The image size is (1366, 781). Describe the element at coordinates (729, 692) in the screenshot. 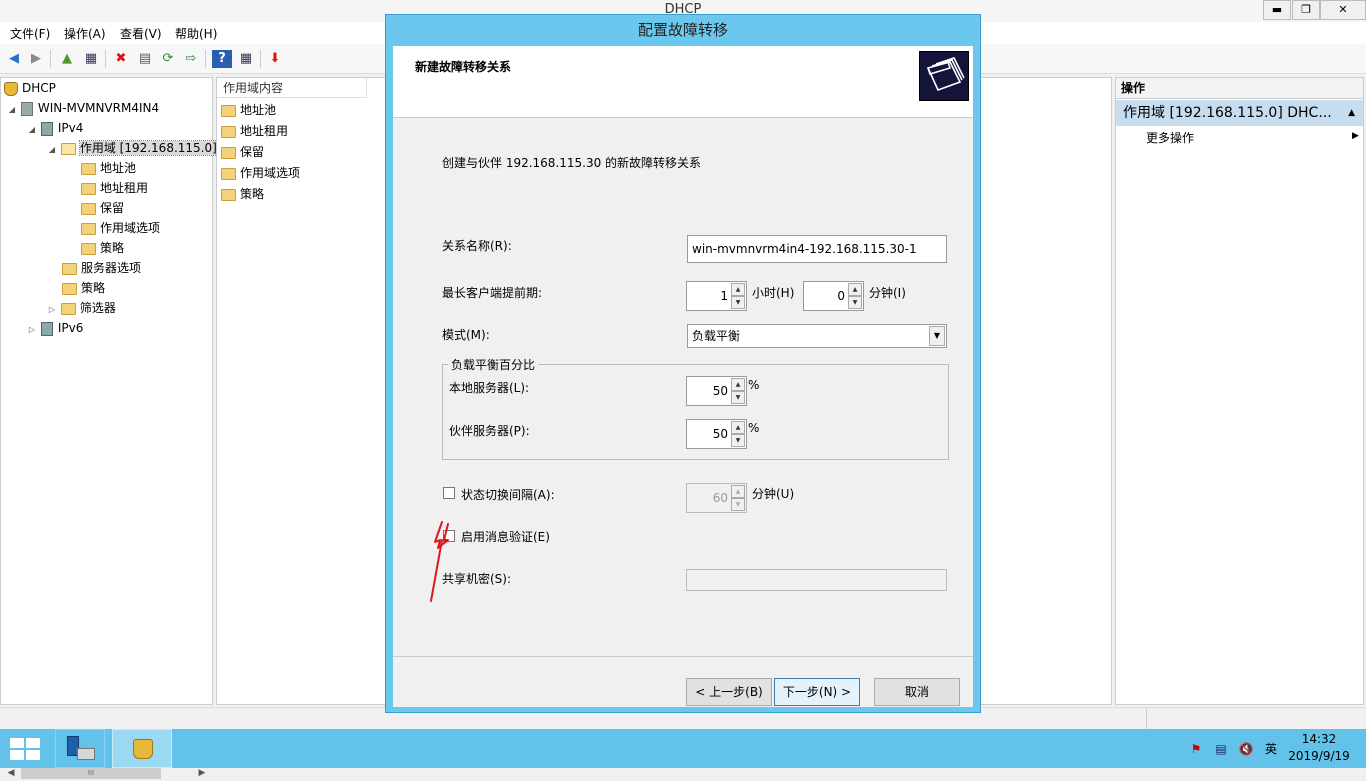

I see `back-button: < 上一步(B)` at that location.